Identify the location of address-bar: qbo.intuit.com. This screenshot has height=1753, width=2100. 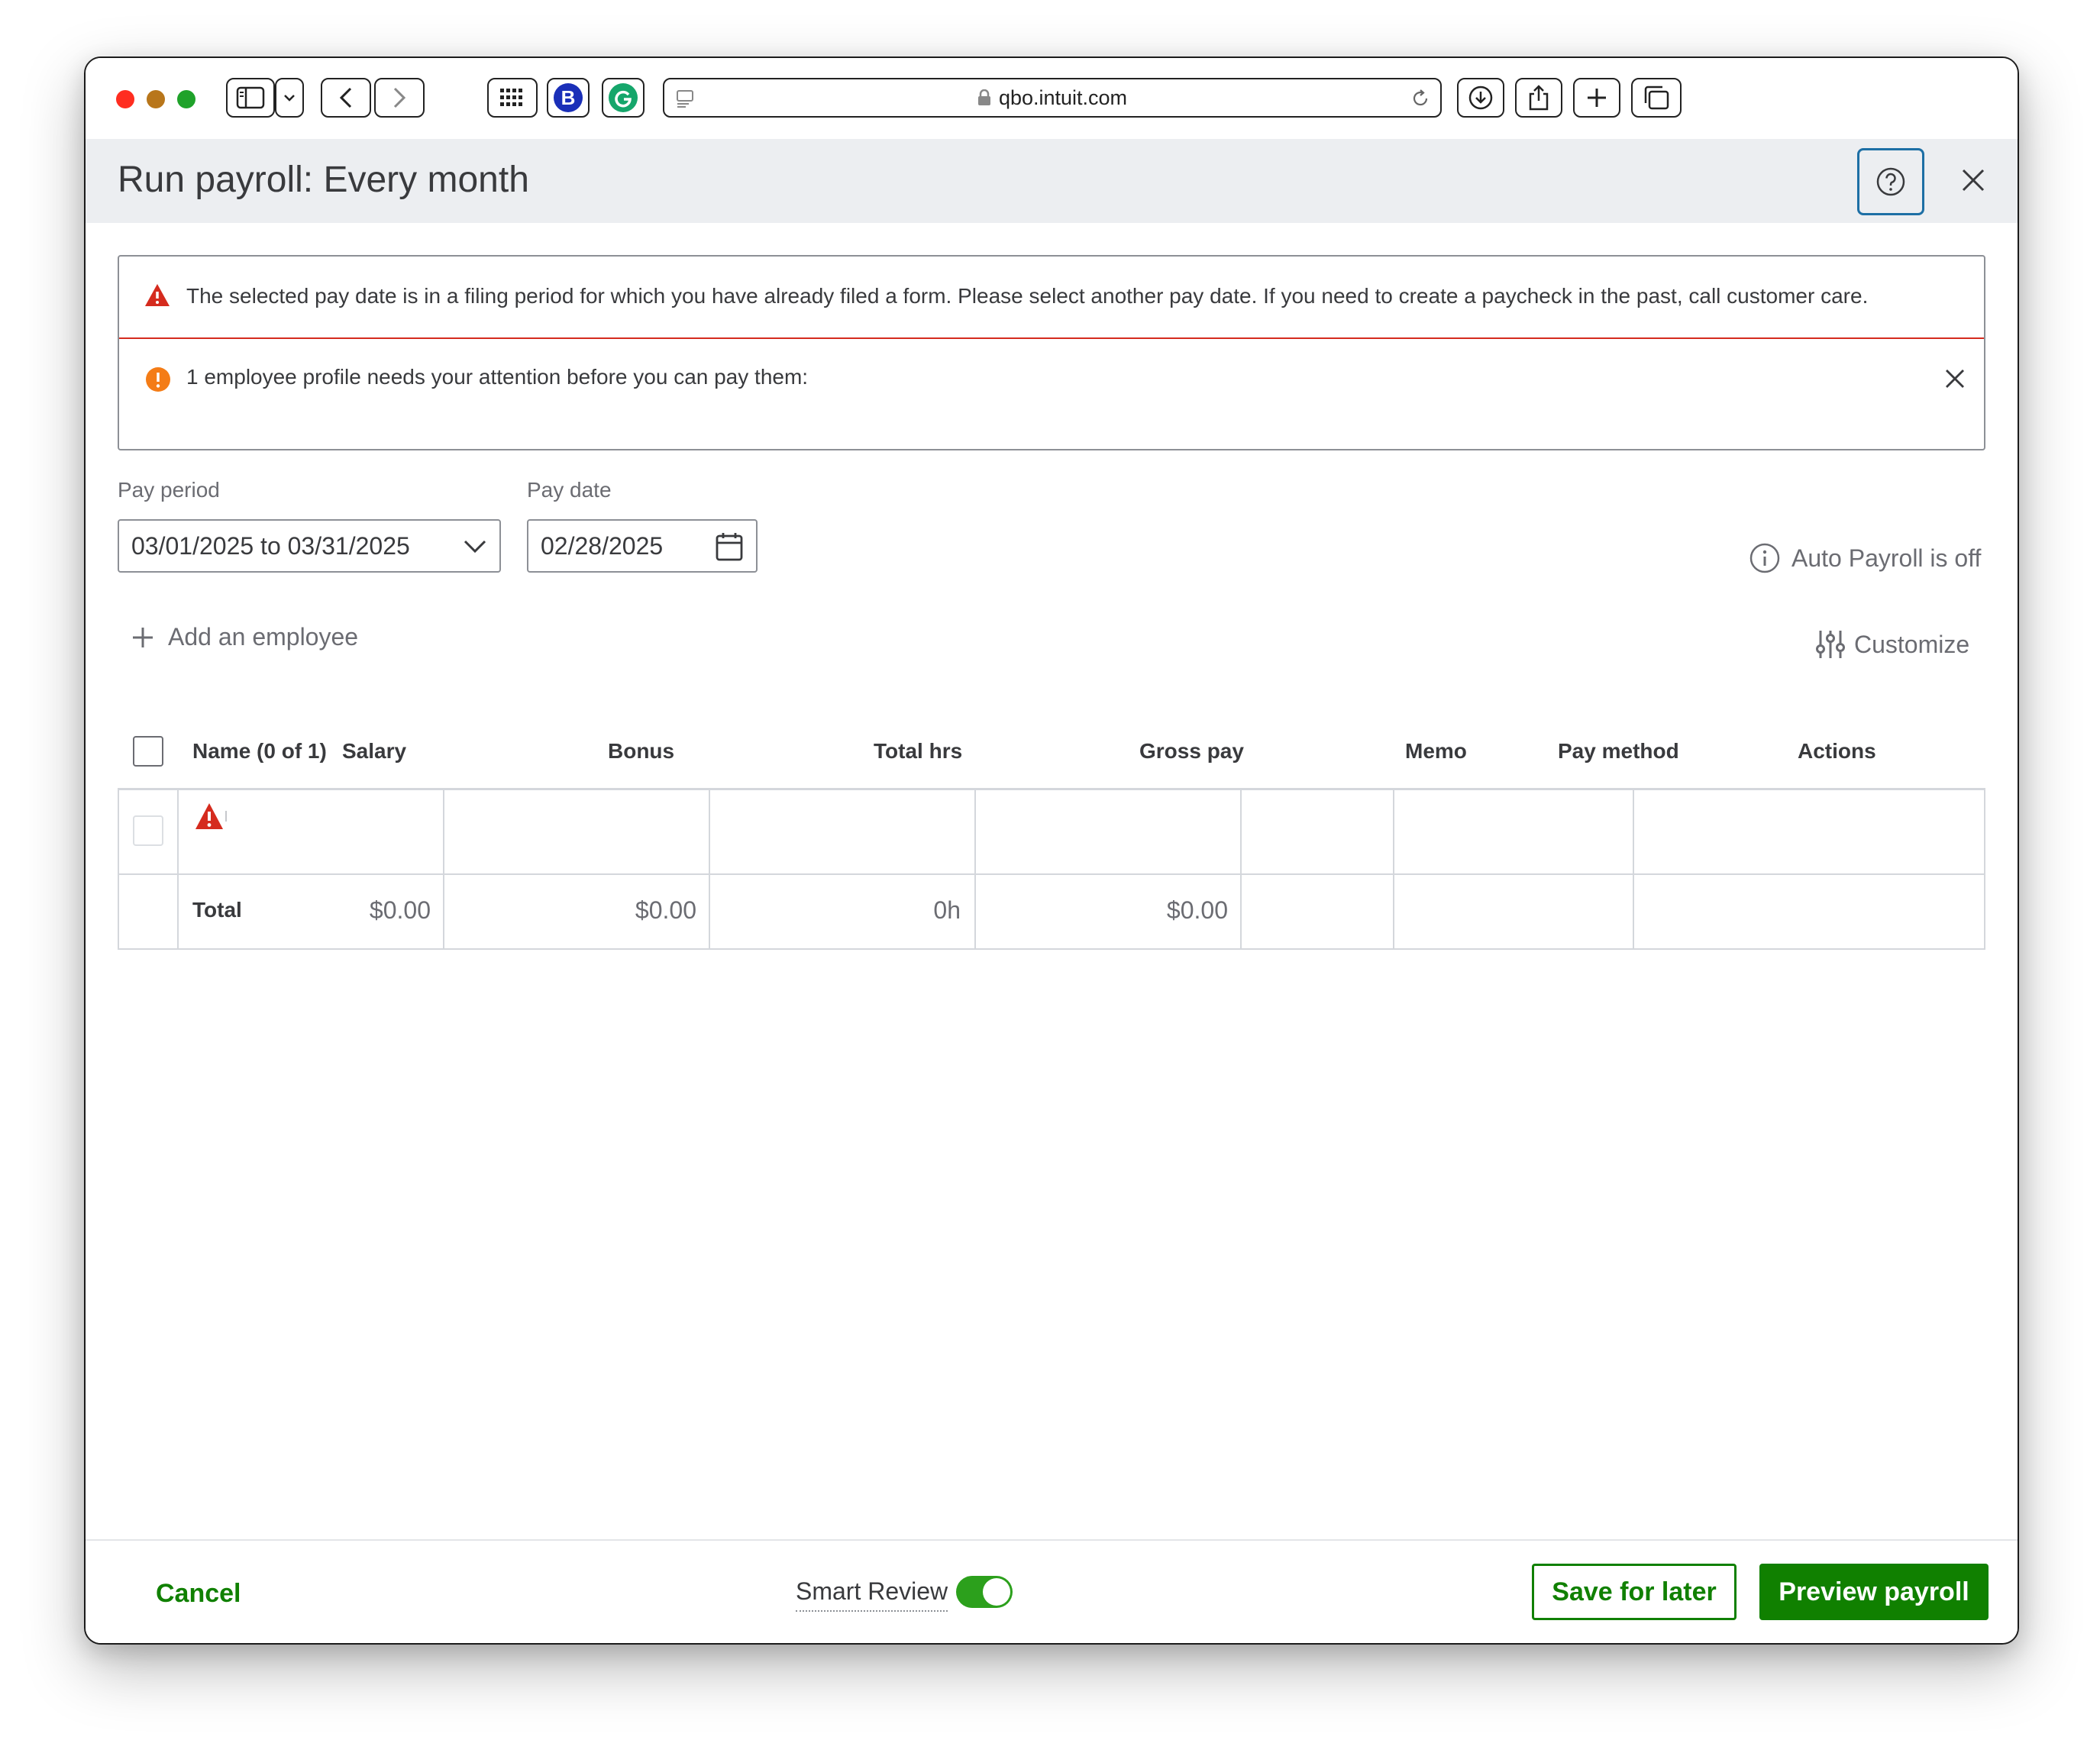
(1053, 98).